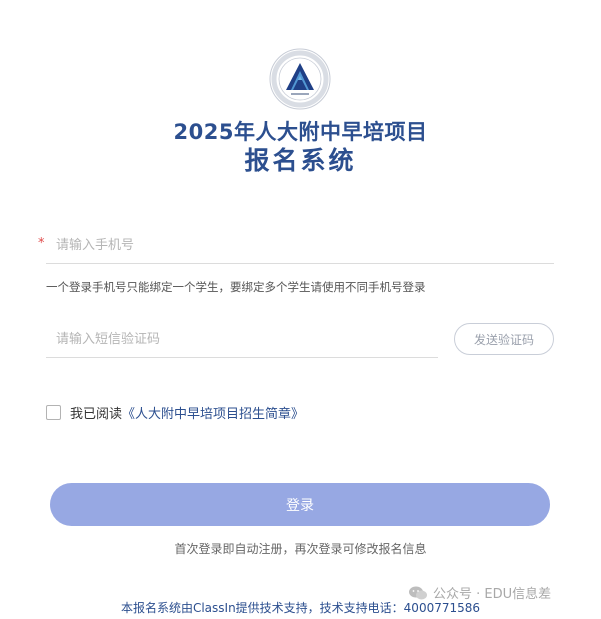 The height and width of the screenshot is (619, 601). Describe the element at coordinates (242, 340) in the screenshot. I see `sms-code-input` at that location.